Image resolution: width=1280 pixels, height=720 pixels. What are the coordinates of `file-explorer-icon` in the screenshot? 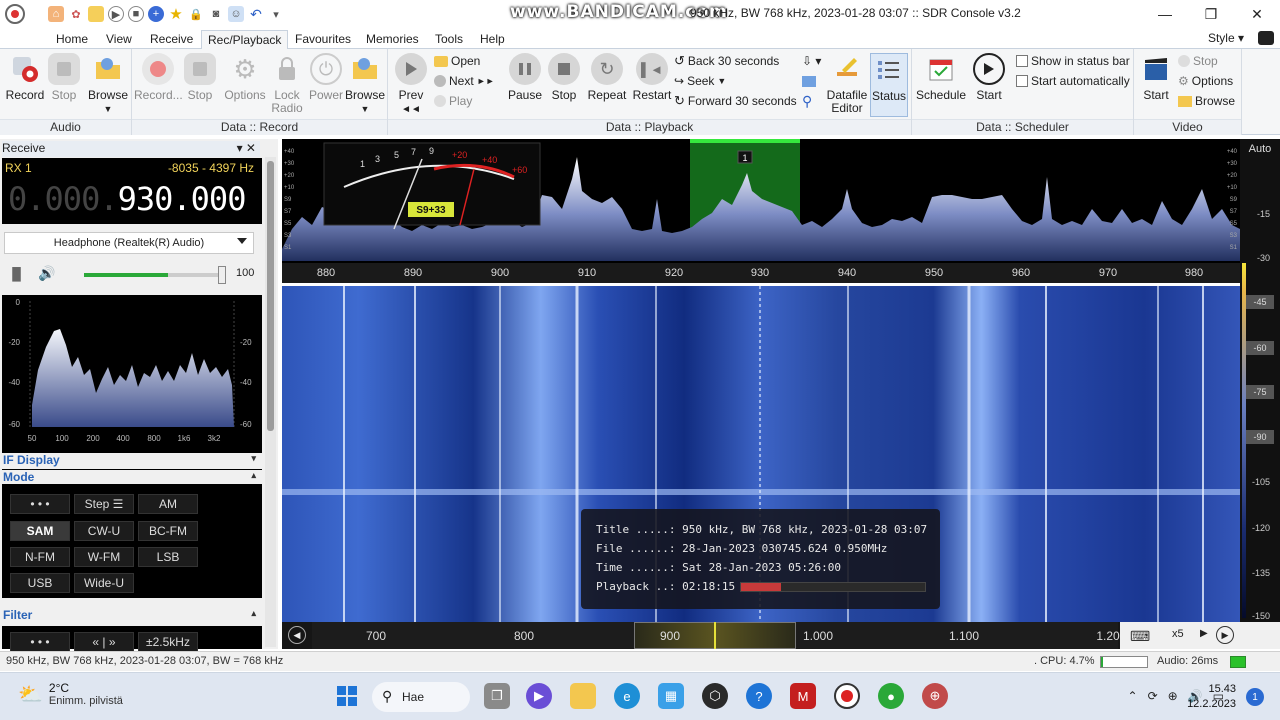 It's located at (583, 696).